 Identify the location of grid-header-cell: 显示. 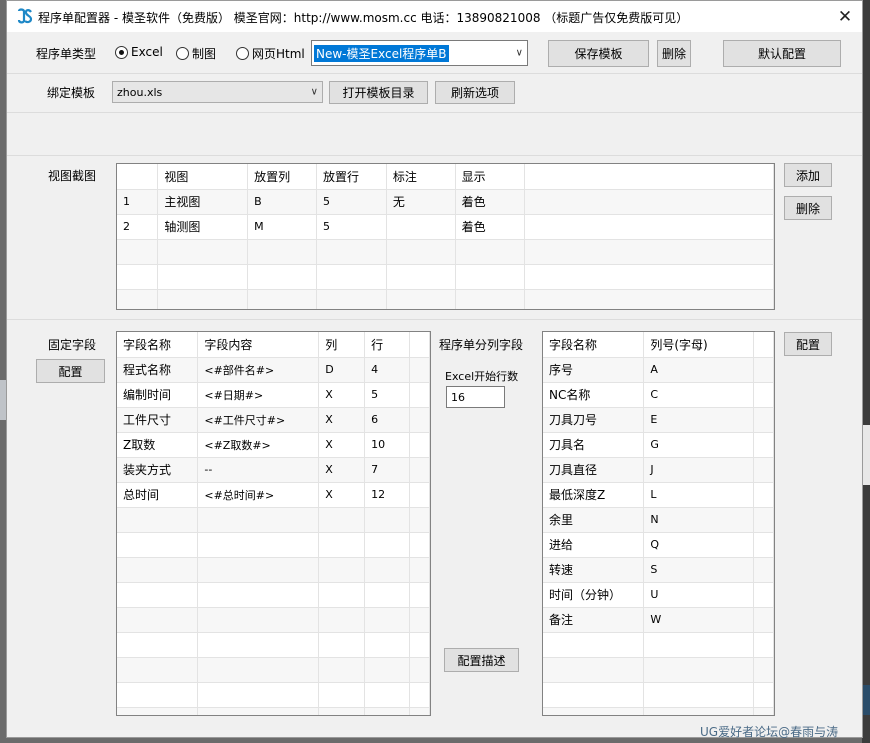
(490, 177).